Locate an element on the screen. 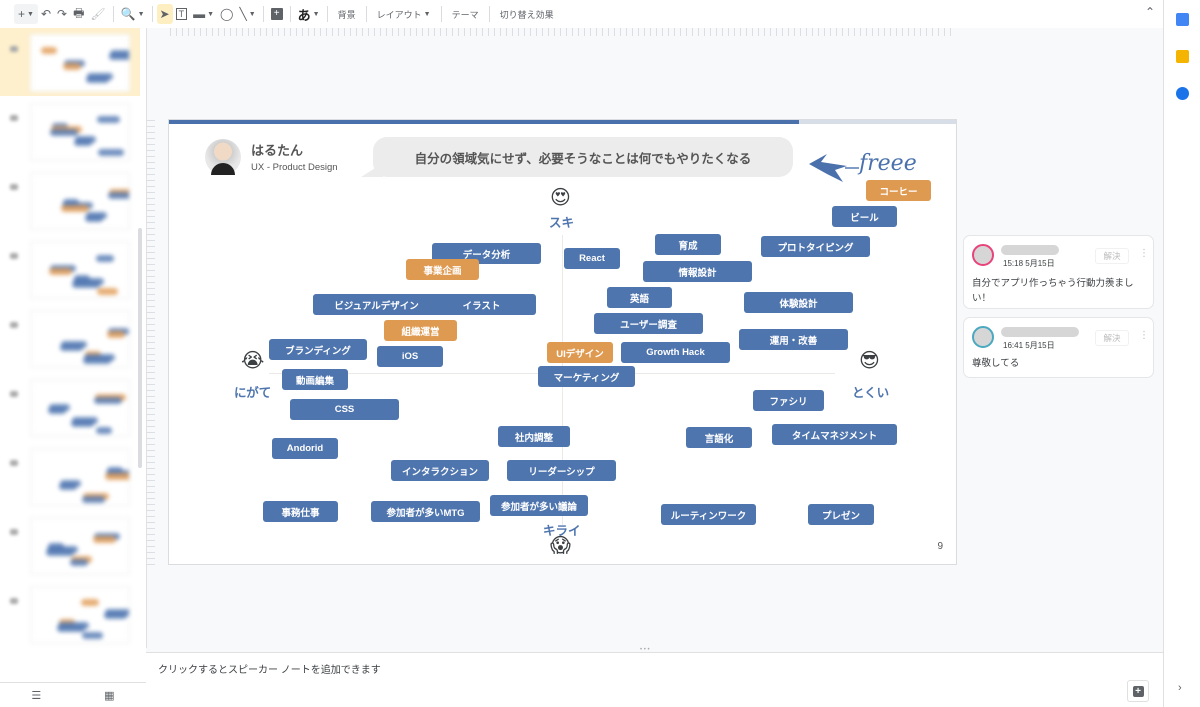  add-comment-fab: + is located at coordinates (1138, 691).